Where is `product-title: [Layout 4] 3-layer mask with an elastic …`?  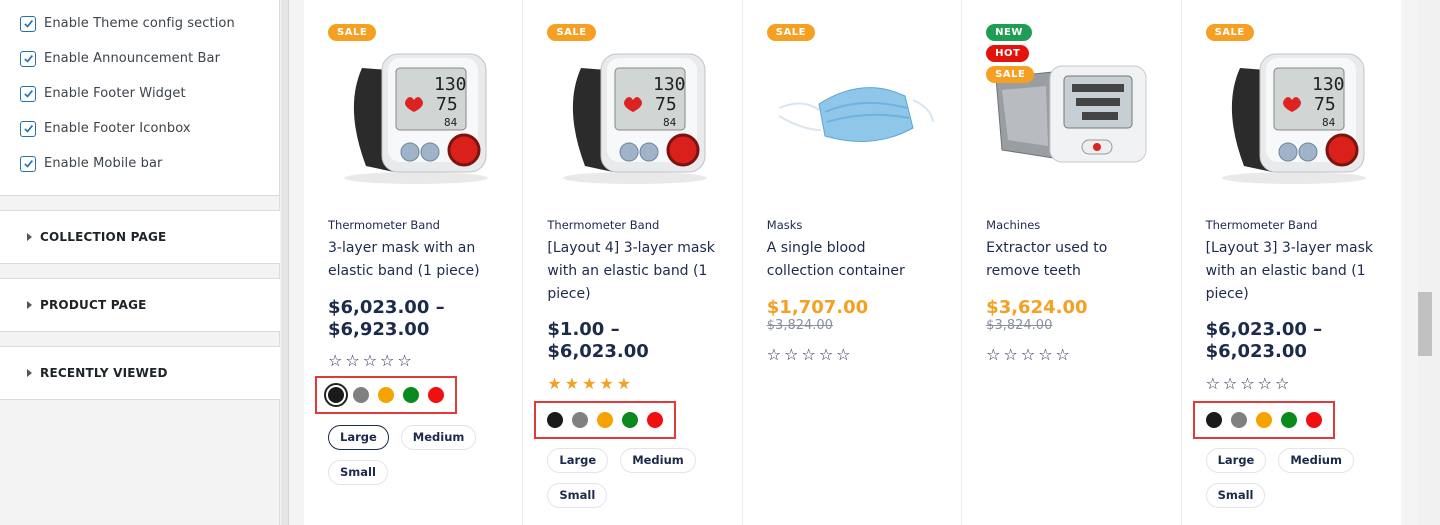
product-title: [Layout 4] 3-layer mask with an elastic … is located at coordinates (632, 271).